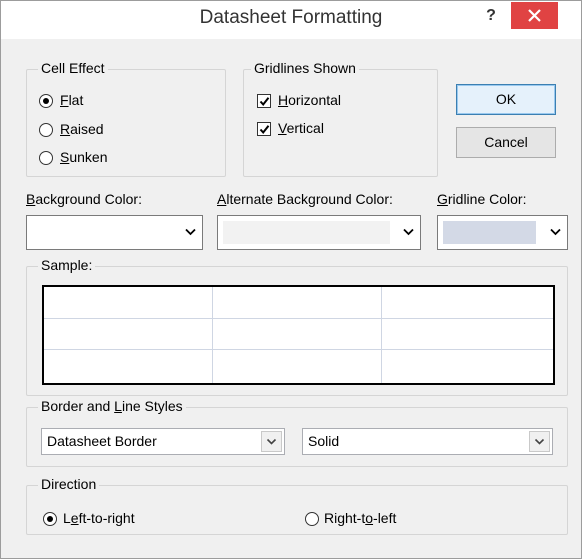  What do you see at coordinates (506, 99) in the screenshot?
I see `ok-button: OK` at bounding box center [506, 99].